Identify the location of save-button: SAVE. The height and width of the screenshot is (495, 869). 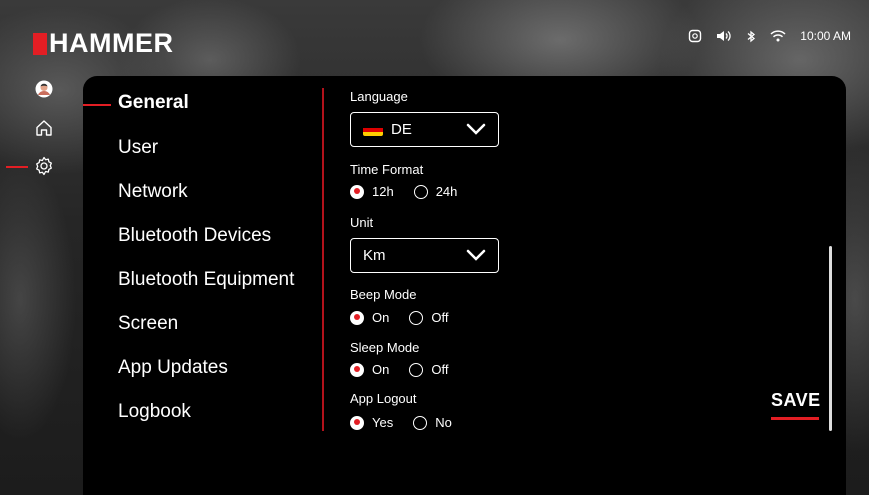
(796, 400).